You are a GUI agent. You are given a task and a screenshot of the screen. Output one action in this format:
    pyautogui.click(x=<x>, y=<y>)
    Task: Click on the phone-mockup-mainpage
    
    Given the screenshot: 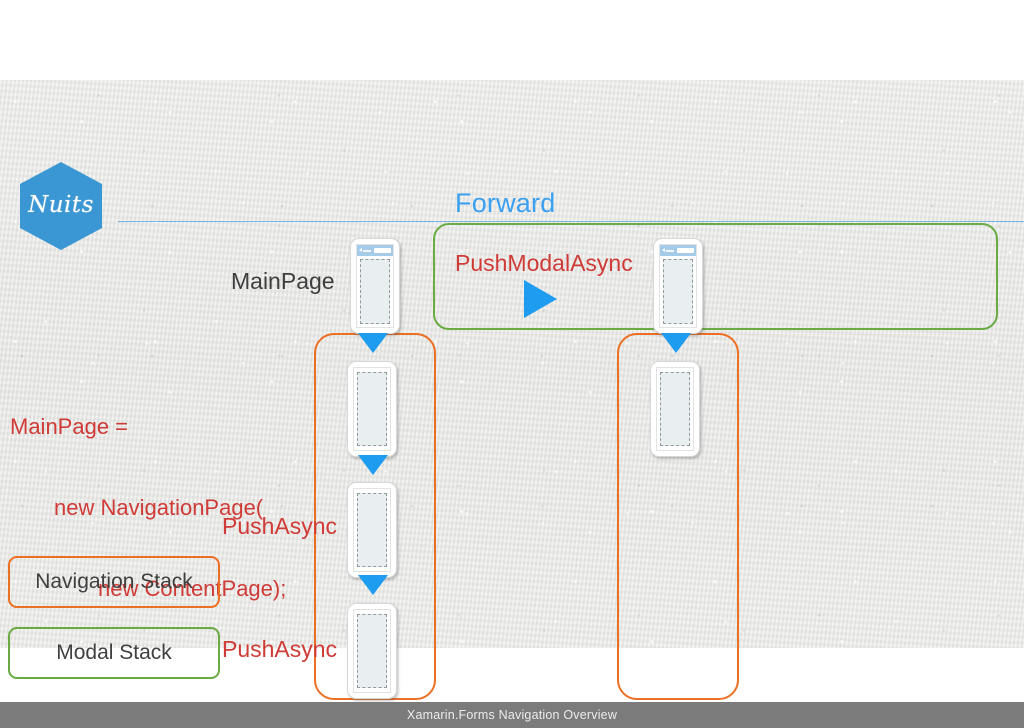 What is the action you would take?
    pyautogui.click(x=375, y=286)
    